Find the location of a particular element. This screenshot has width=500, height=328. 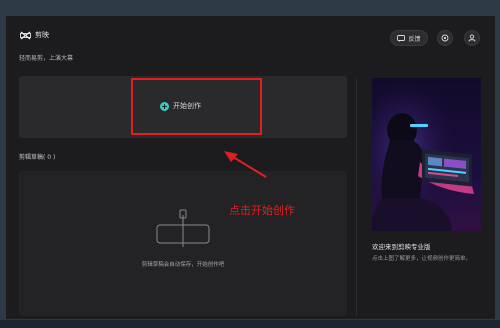

drafts-title: 剪辑草稿( 0 ) is located at coordinates (37, 157).